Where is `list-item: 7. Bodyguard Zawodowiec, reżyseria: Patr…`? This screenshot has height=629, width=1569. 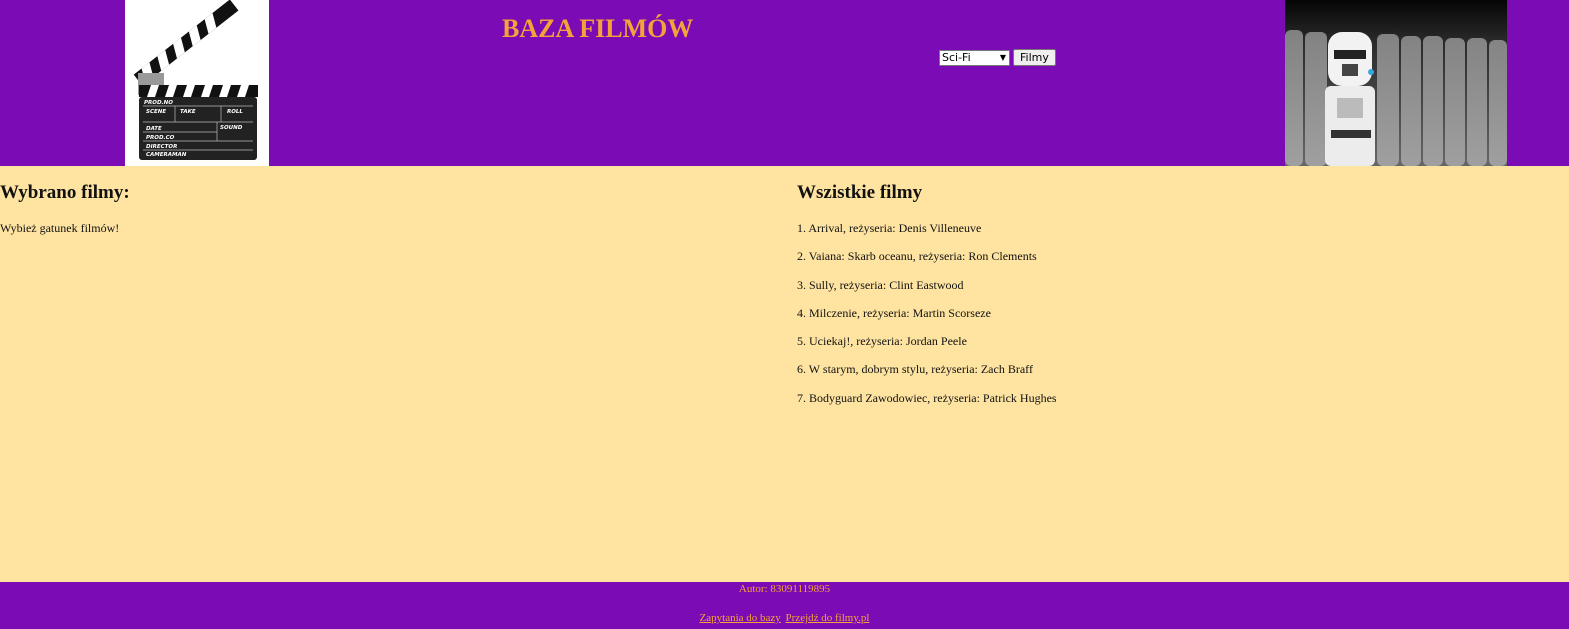 list-item: 7. Bodyguard Zawodowiec, reżyseria: Patr… is located at coordinates (927, 397).